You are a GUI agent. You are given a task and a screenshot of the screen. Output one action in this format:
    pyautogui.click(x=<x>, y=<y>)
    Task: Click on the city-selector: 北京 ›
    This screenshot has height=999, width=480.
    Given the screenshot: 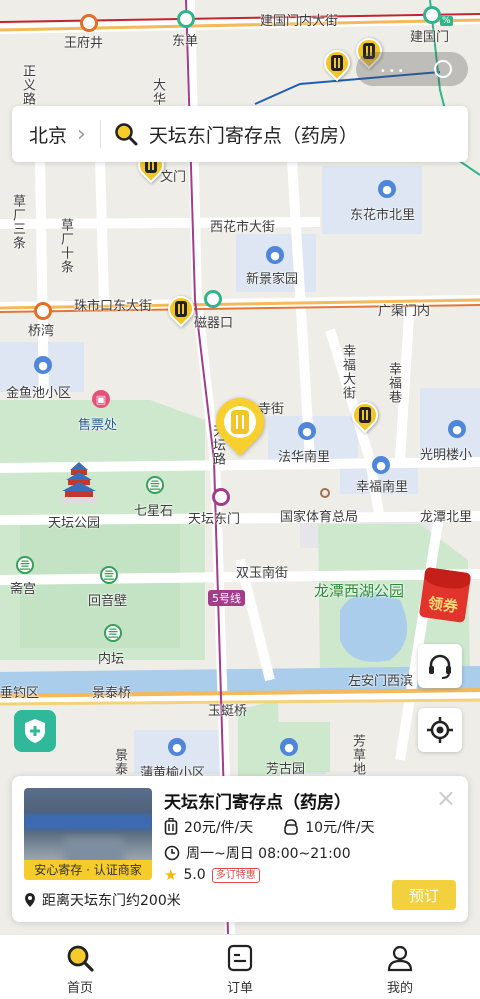 What is the action you would take?
    pyautogui.click(x=49, y=134)
    